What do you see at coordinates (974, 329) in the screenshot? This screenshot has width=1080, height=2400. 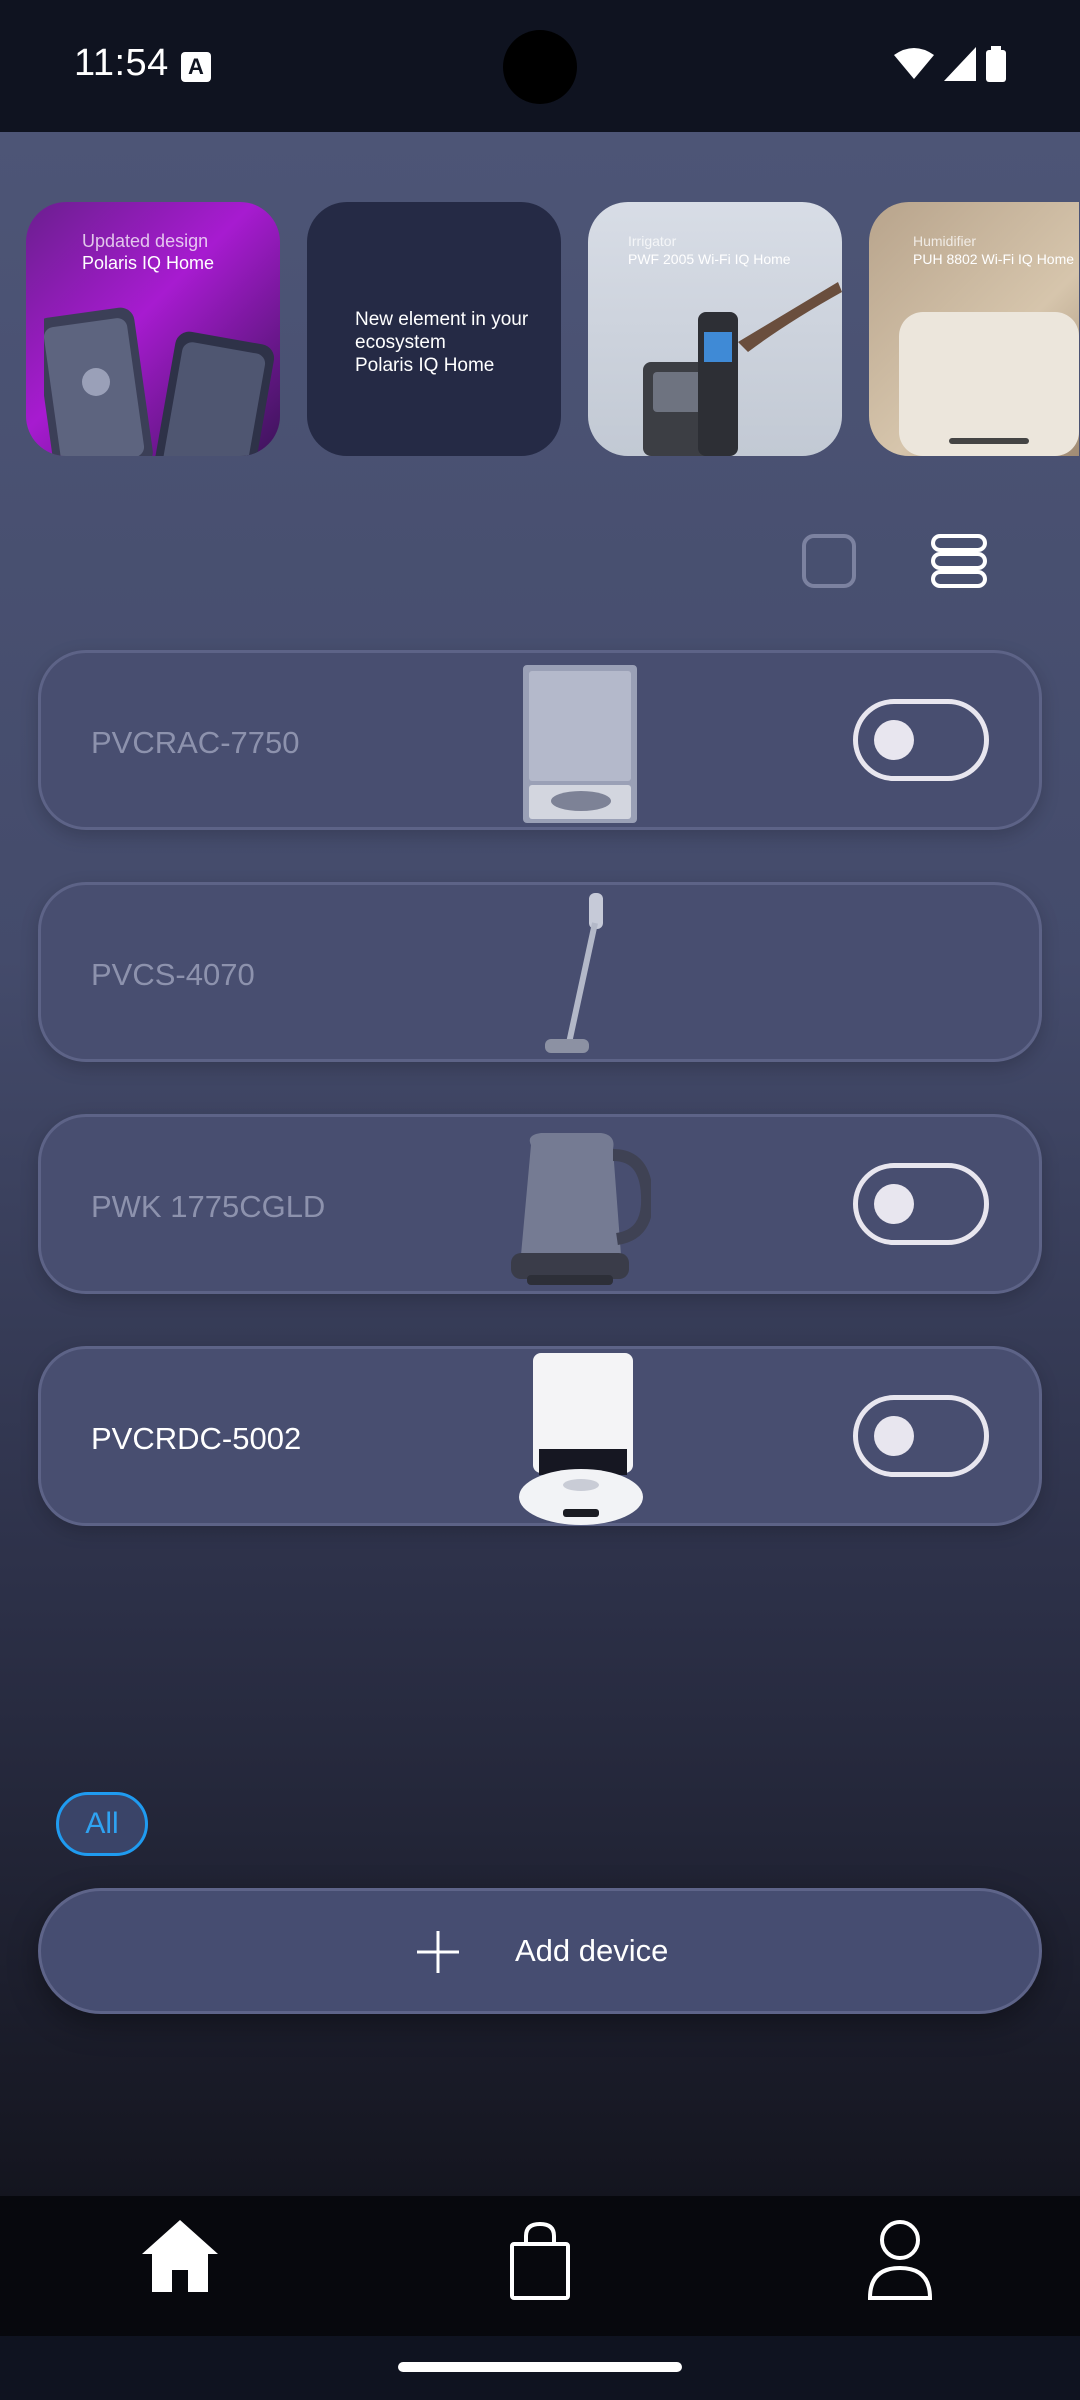 I see `story-card: Humidifier PUH 8802 Wi-Fi IQ Home` at bounding box center [974, 329].